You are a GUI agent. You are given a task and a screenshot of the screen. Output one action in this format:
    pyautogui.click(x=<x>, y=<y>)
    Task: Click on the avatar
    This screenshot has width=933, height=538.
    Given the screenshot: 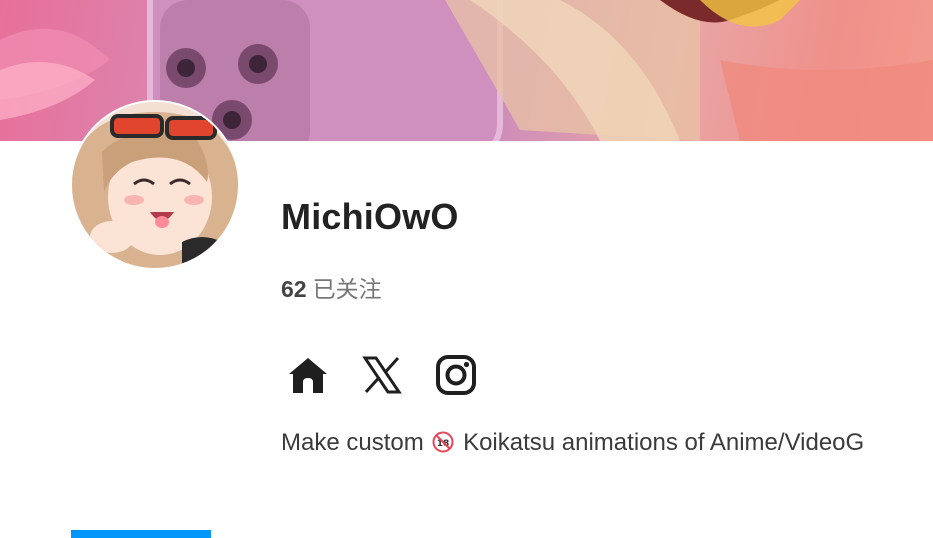 What is the action you would take?
    pyautogui.click(x=155, y=185)
    